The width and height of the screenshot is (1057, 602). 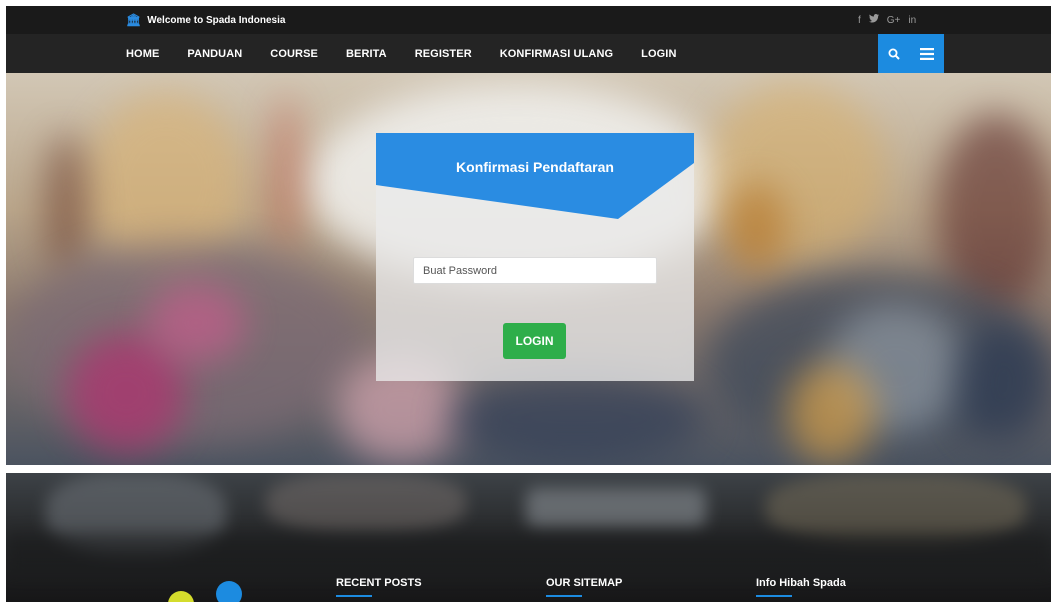 What do you see at coordinates (584, 583) in the screenshot?
I see `footer-heading-sitemap: OUR SITEMAP` at bounding box center [584, 583].